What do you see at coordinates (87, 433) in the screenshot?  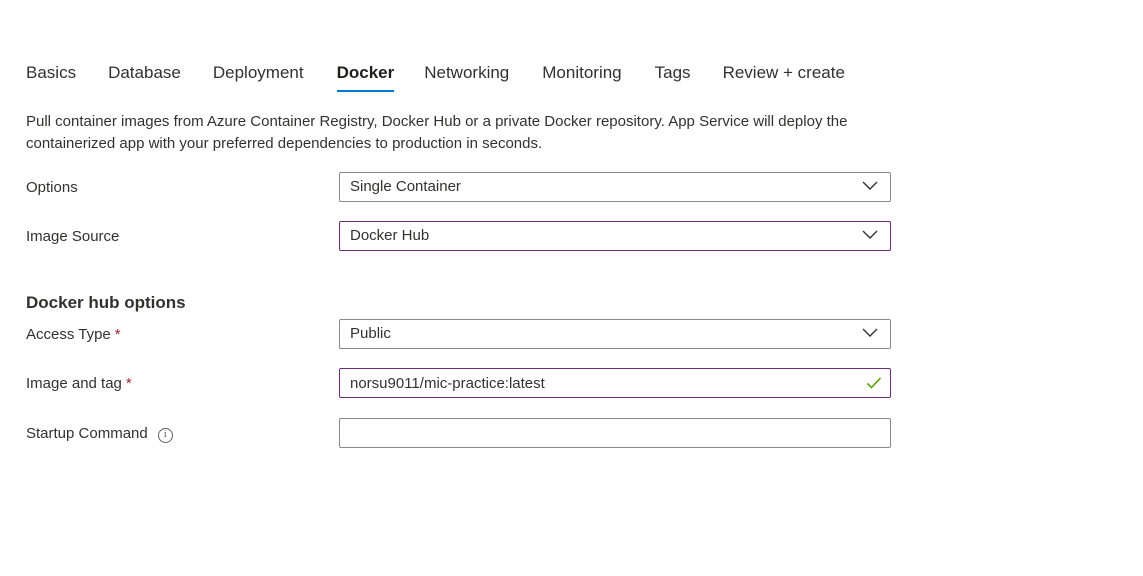 I see `startup-command-label-text: Startup Command` at bounding box center [87, 433].